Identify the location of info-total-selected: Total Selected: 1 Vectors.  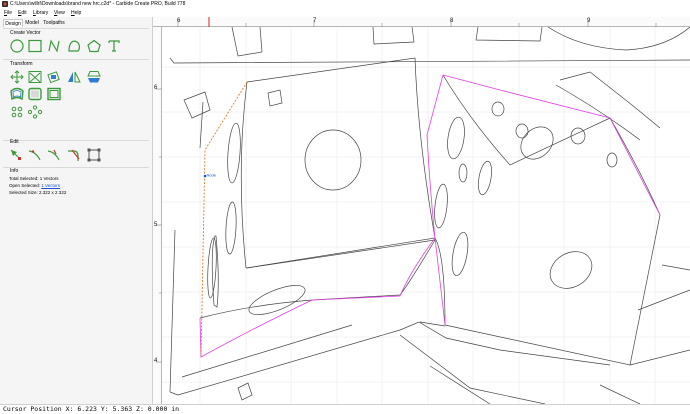
(34, 179).